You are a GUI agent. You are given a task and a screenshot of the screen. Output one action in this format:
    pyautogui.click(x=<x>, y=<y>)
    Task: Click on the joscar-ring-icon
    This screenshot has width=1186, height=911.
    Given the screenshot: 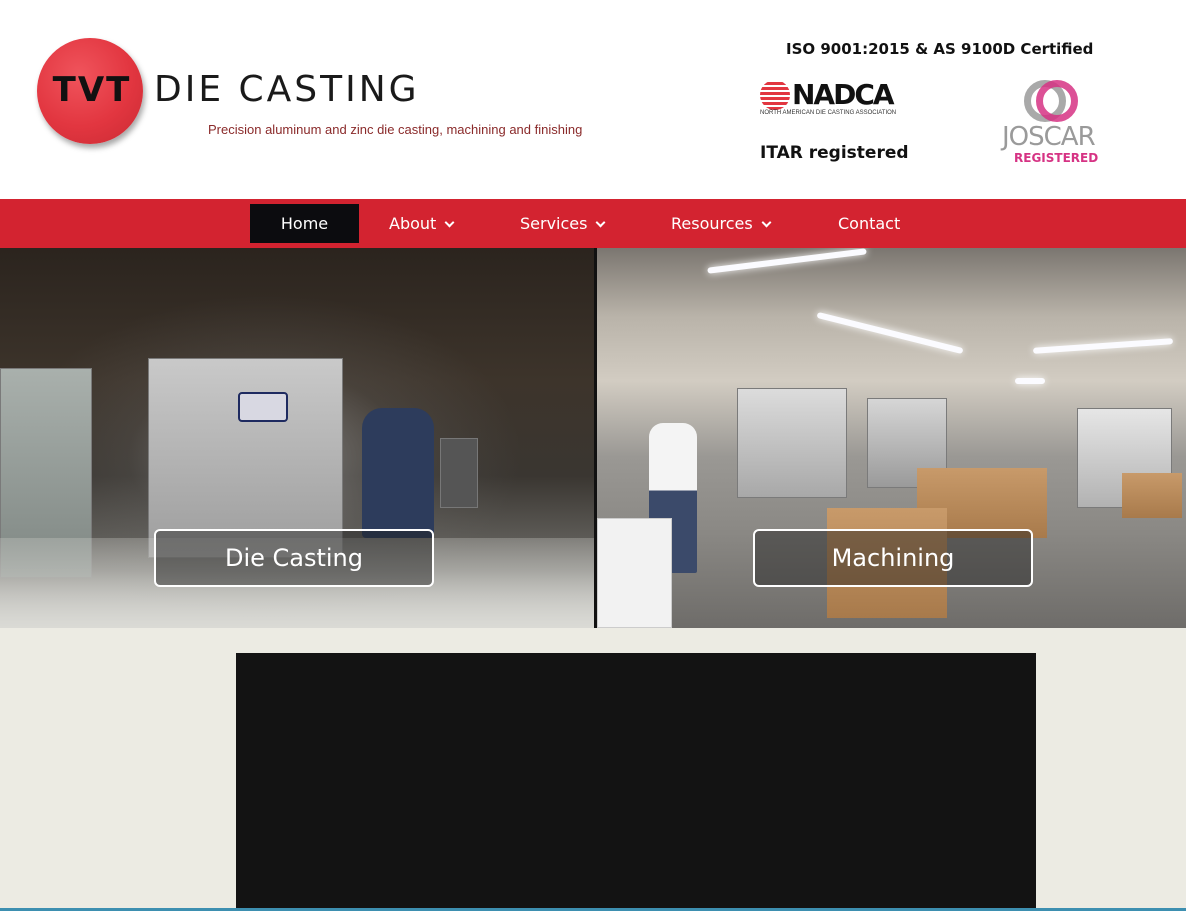 What is the action you would take?
    pyautogui.click(x=1057, y=101)
    